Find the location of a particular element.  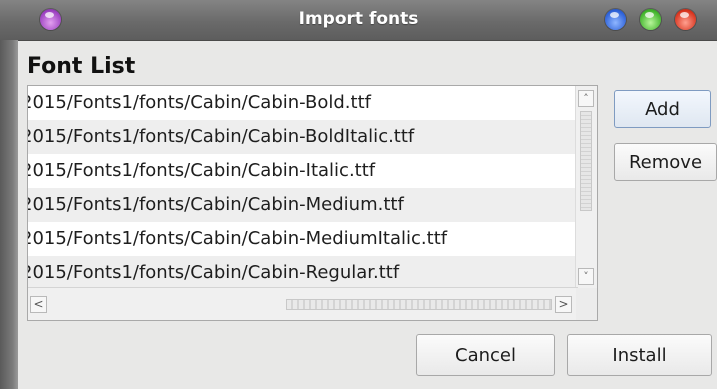

title-bar: Import fonts is located at coordinates (358, 20).